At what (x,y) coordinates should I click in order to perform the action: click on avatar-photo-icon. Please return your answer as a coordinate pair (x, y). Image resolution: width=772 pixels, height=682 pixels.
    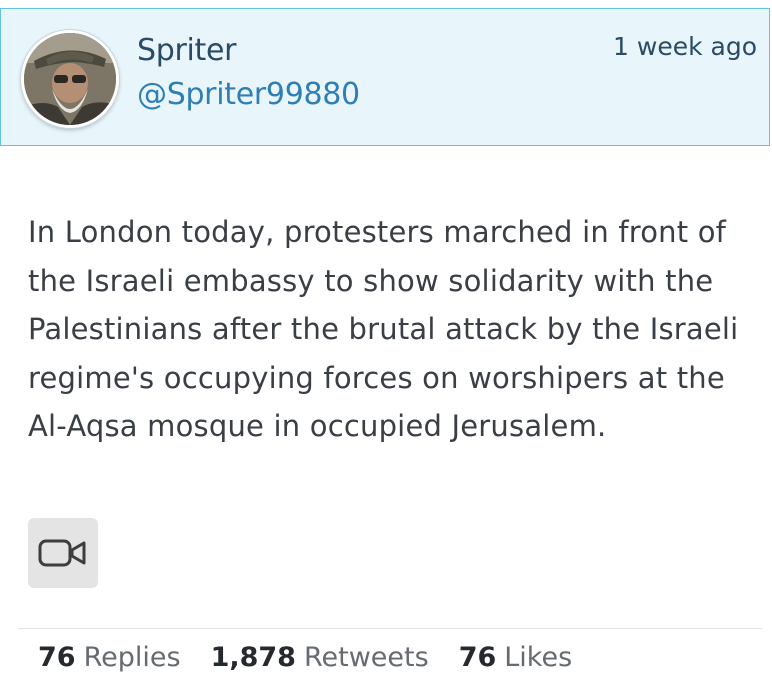
    Looking at the image, I should click on (70, 79).